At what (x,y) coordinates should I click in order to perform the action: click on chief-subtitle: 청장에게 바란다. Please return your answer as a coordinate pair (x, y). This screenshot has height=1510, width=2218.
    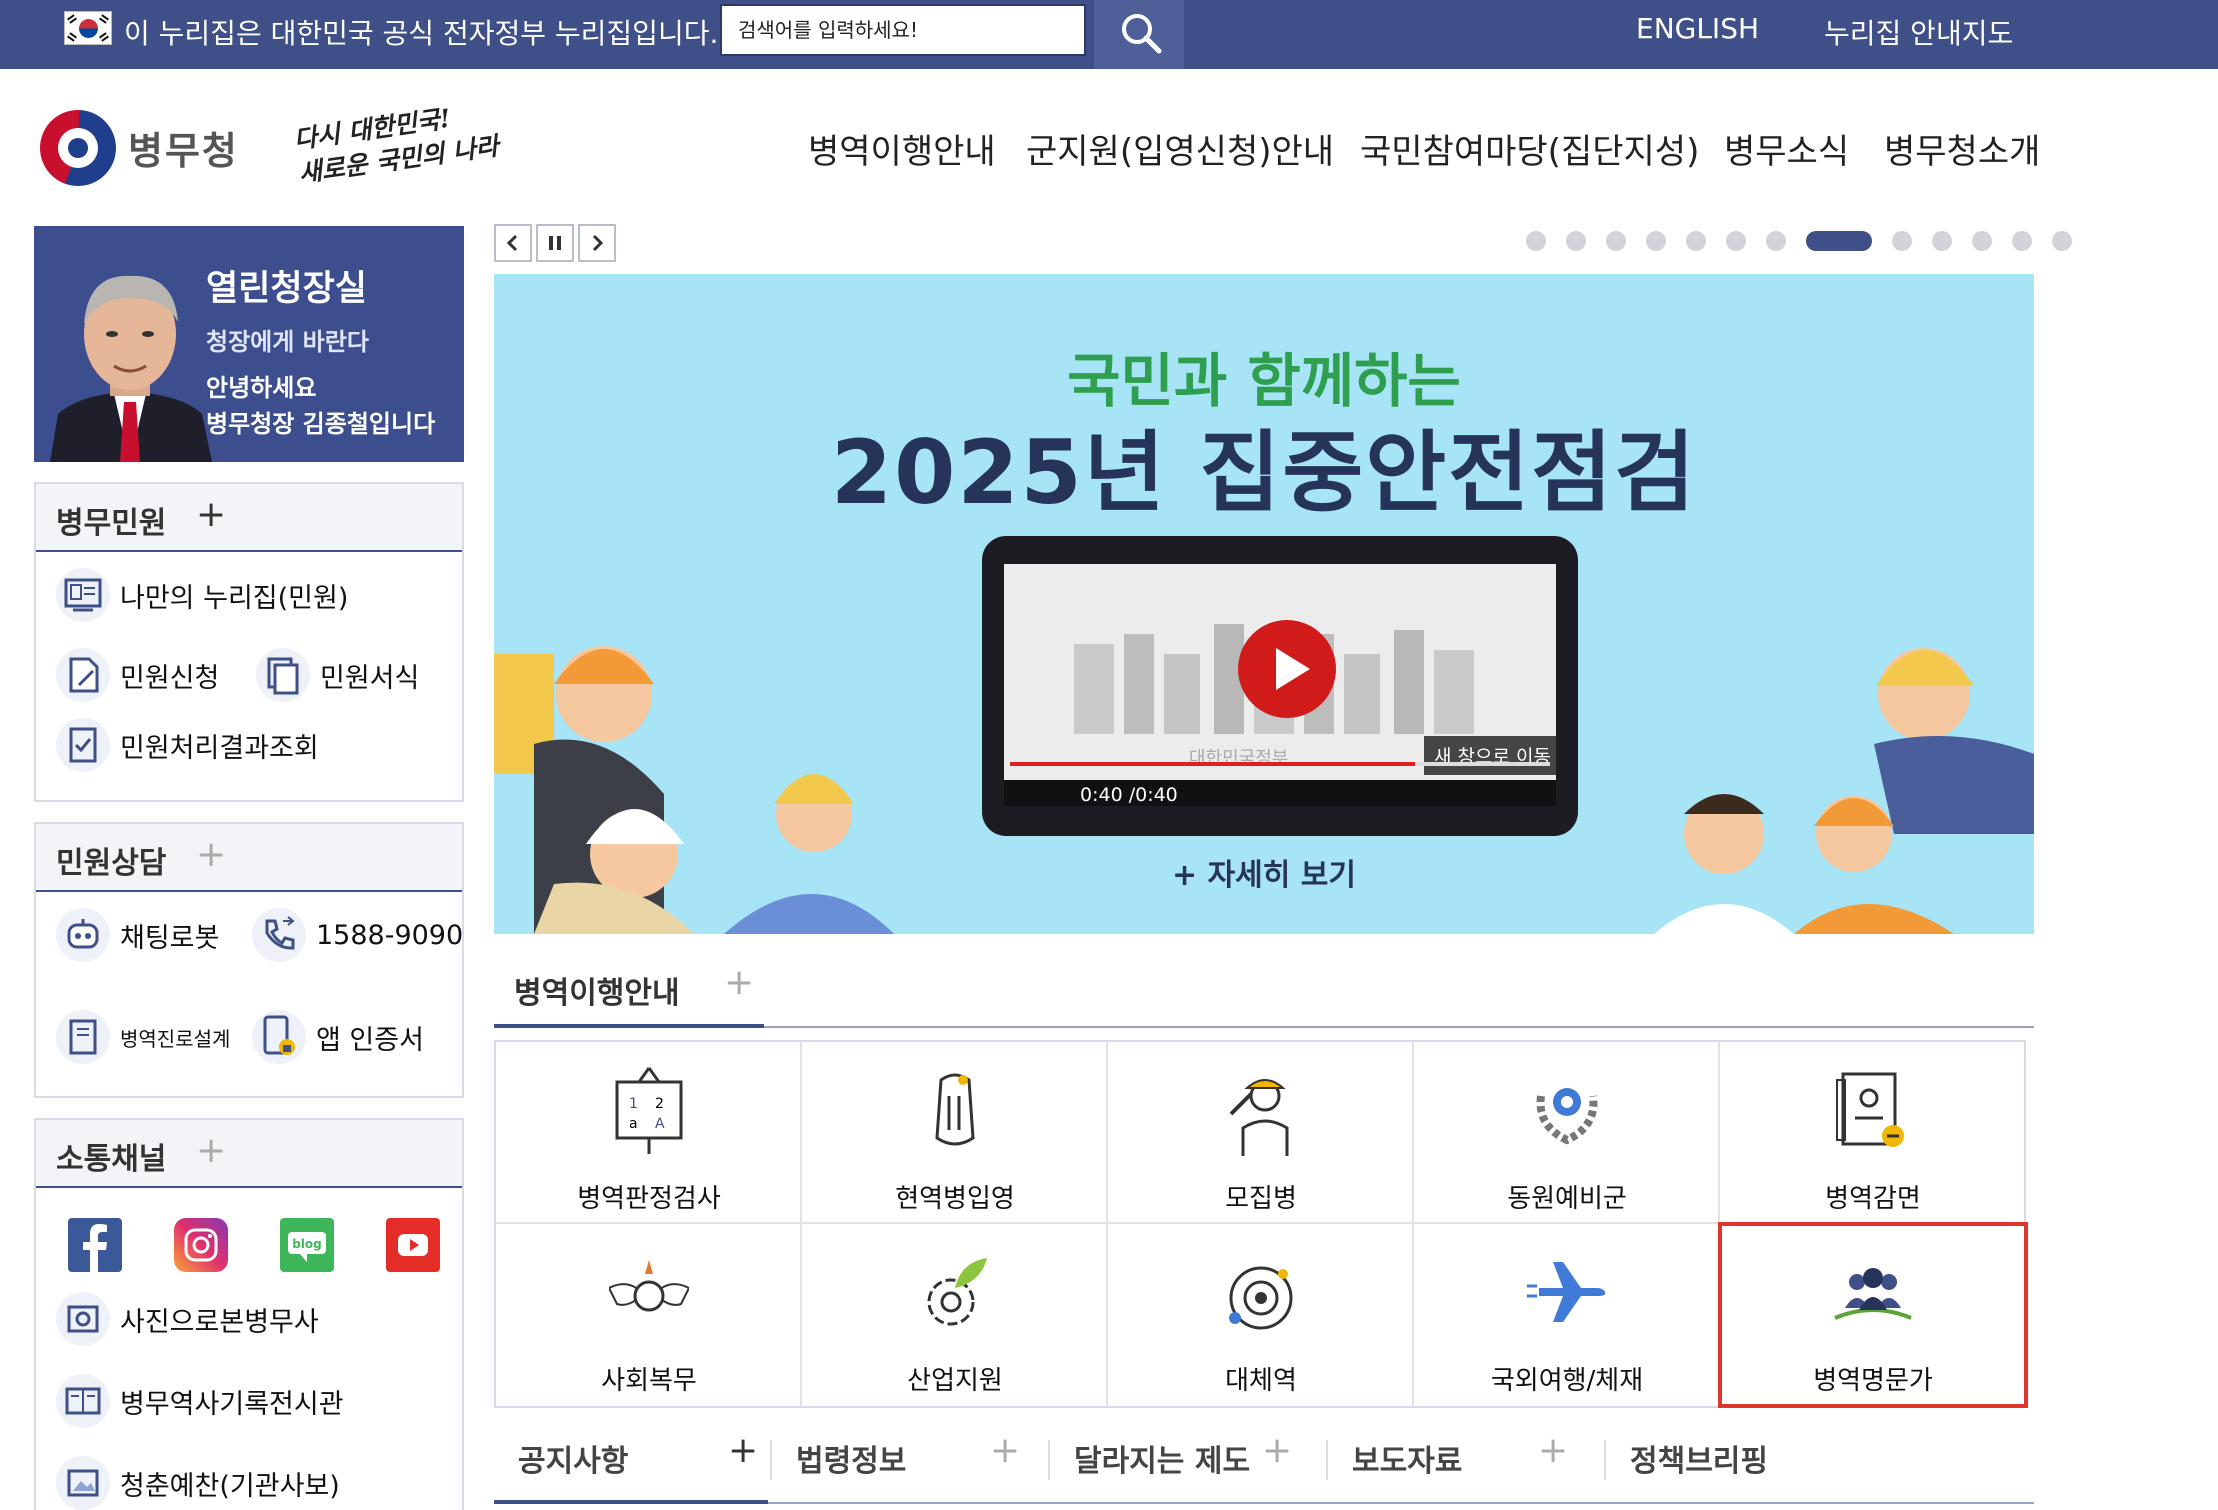
    Looking at the image, I should click on (287, 342).